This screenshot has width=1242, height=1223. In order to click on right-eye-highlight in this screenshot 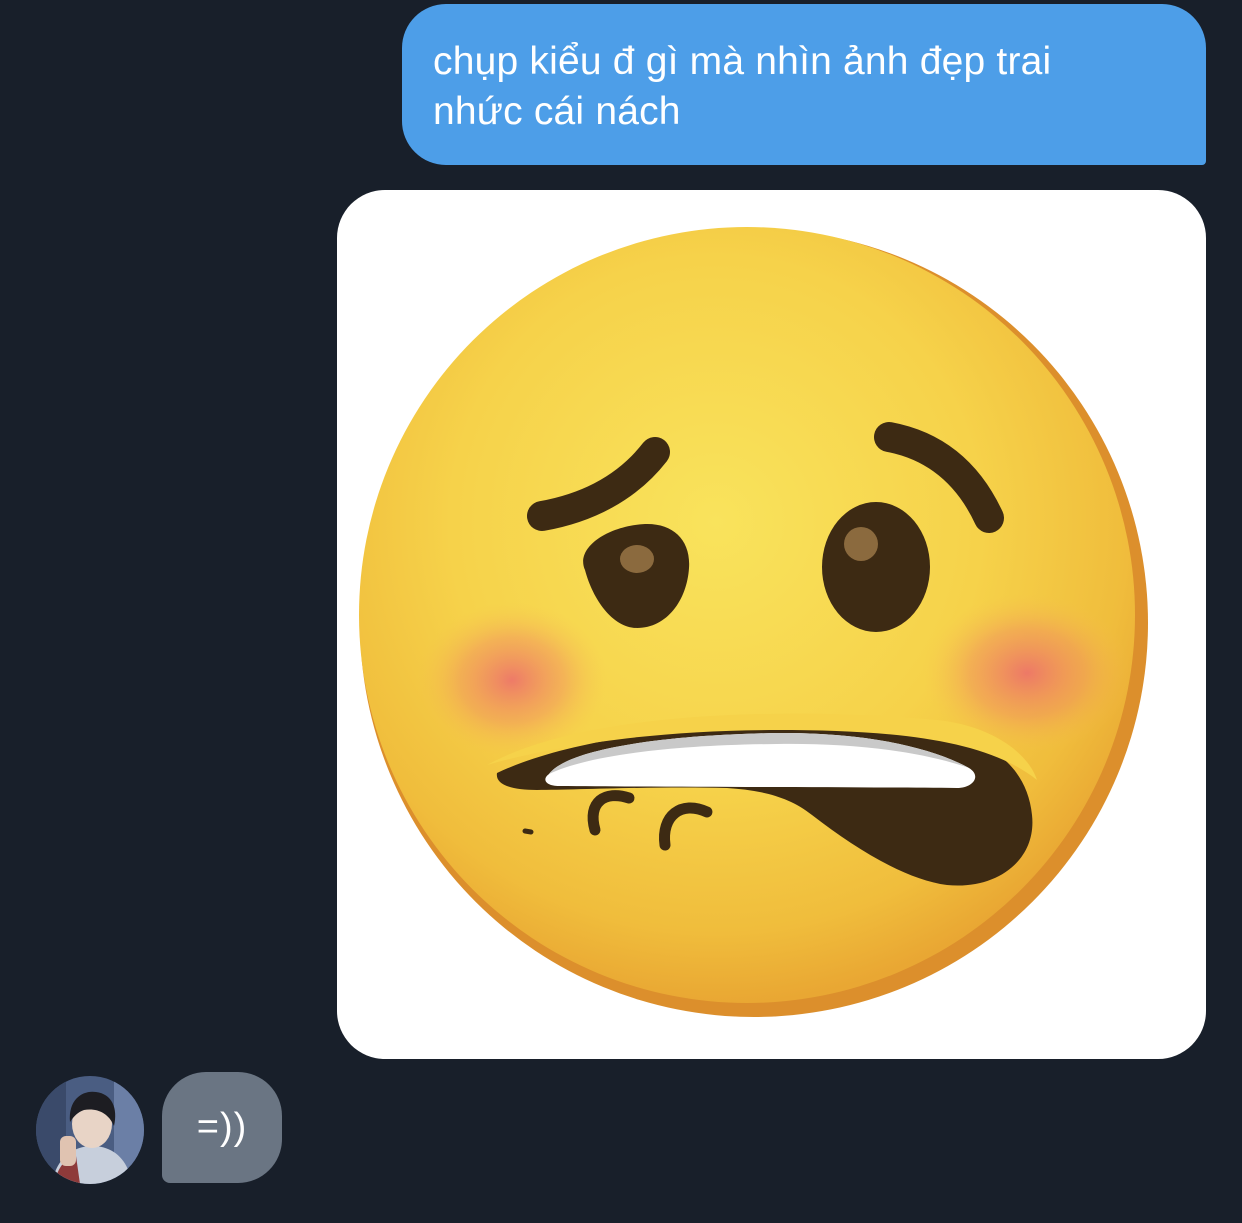, I will do `click(861, 544)`.